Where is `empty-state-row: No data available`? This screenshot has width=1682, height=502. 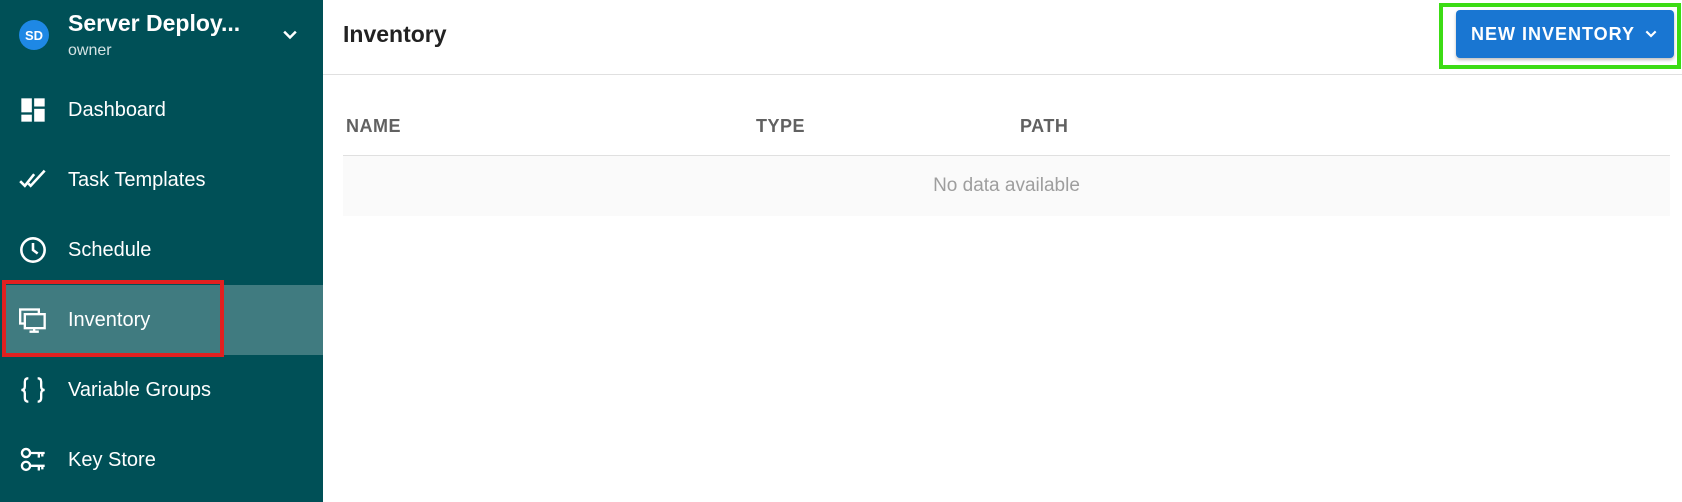
empty-state-row: No data available is located at coordinates (1006, 186).